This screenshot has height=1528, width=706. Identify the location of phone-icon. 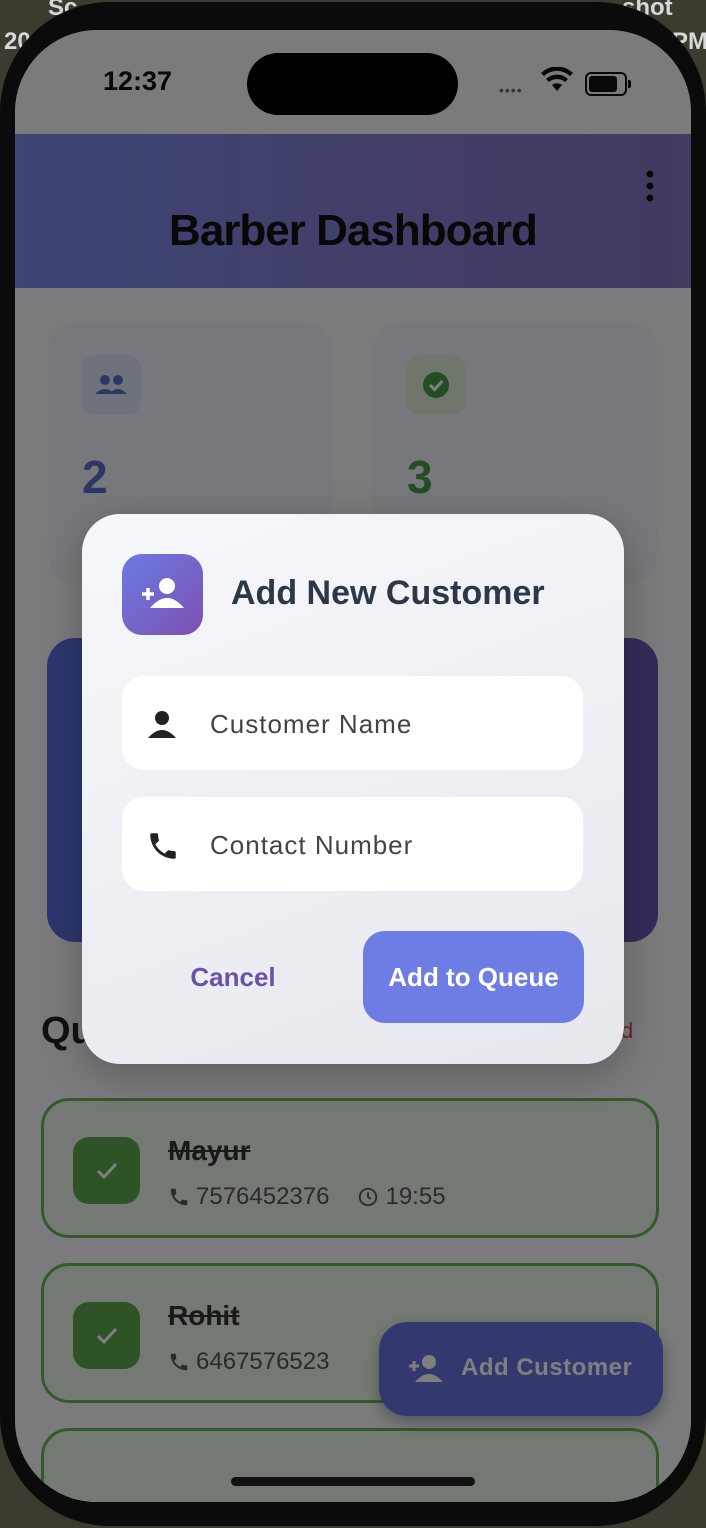
(163, 846).